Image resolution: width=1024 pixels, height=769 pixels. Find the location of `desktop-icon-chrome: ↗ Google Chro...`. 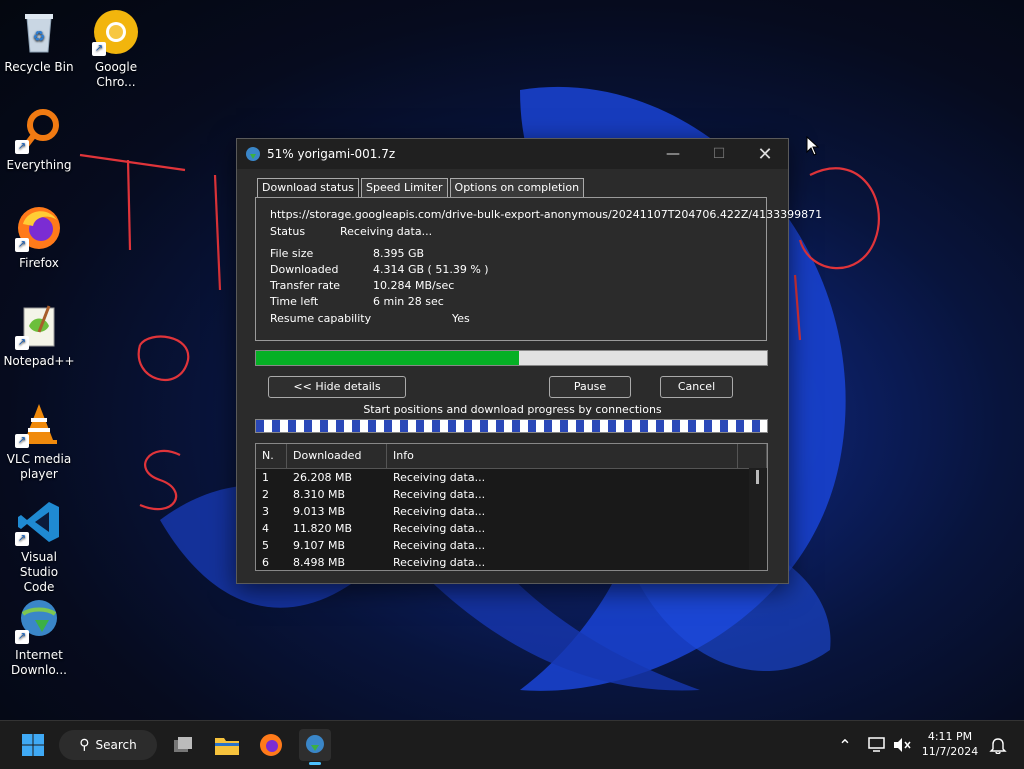

desktop-icon-chrome: ↗ Google Chro... is located at coordinates (116, 49).